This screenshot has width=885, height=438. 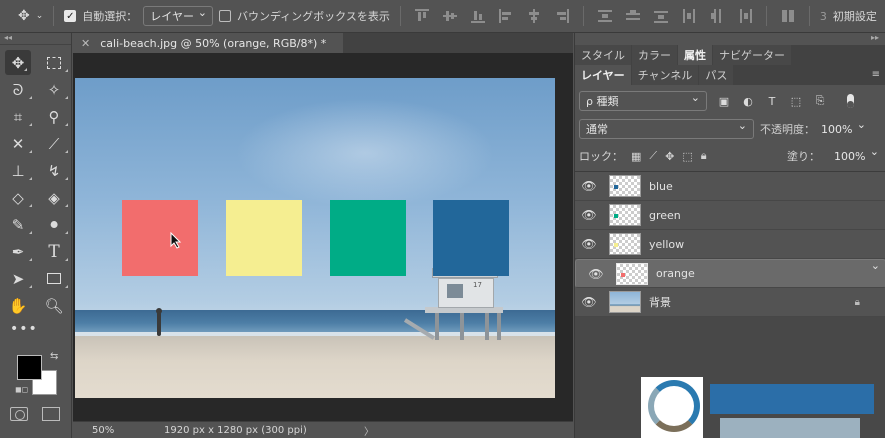 I want to click on shape-filter-icon: ⬚, so click(x=796, y=101).